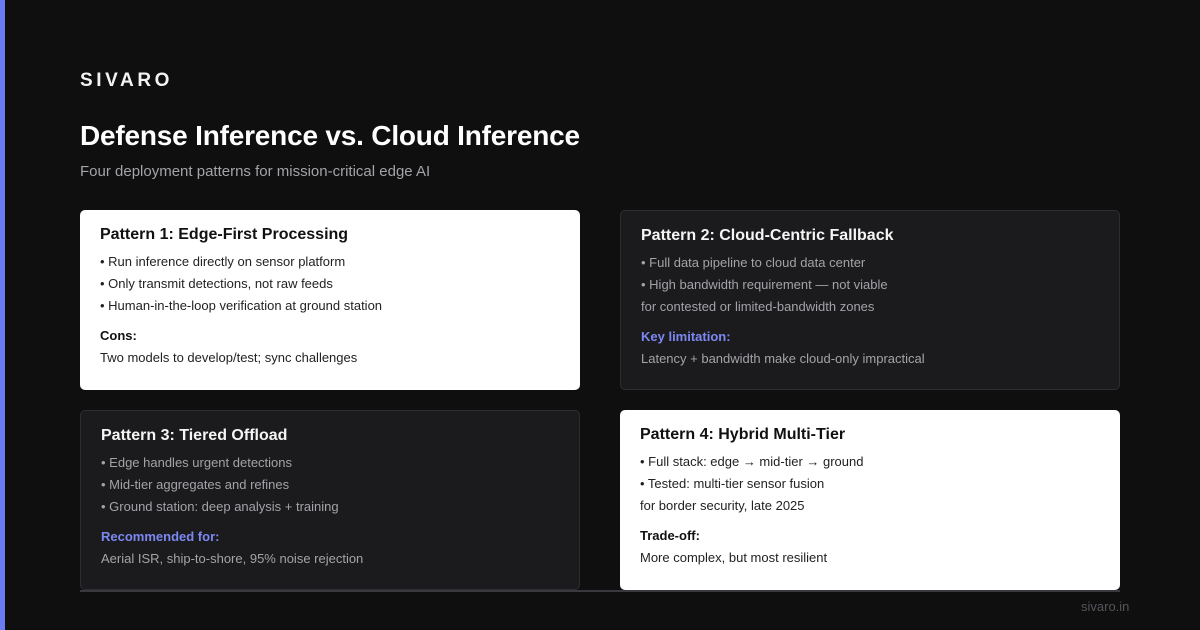 Image resolution: width=1200 pixels, height=630 pixels. I want to click on brand-logo: SIVARO, so click(127, 80).